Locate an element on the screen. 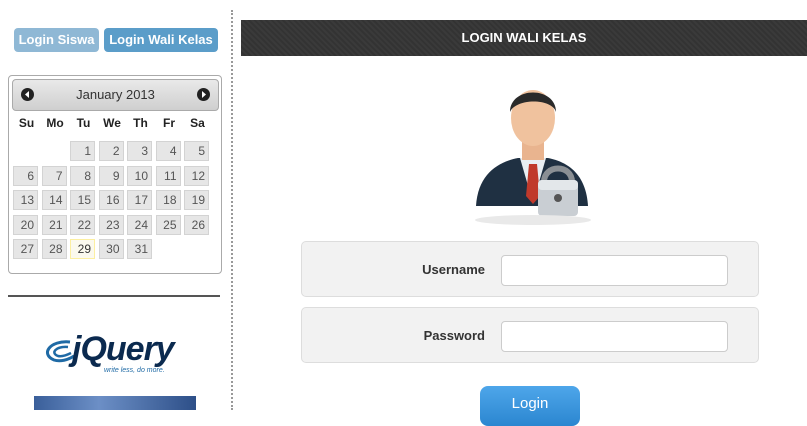  weekday-label: Th is located at coordinates (140, 123).